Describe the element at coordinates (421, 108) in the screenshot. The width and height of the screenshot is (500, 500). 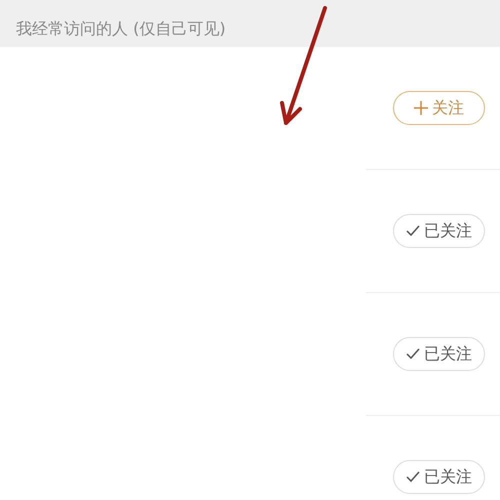
I see `plus-icon` at that location.